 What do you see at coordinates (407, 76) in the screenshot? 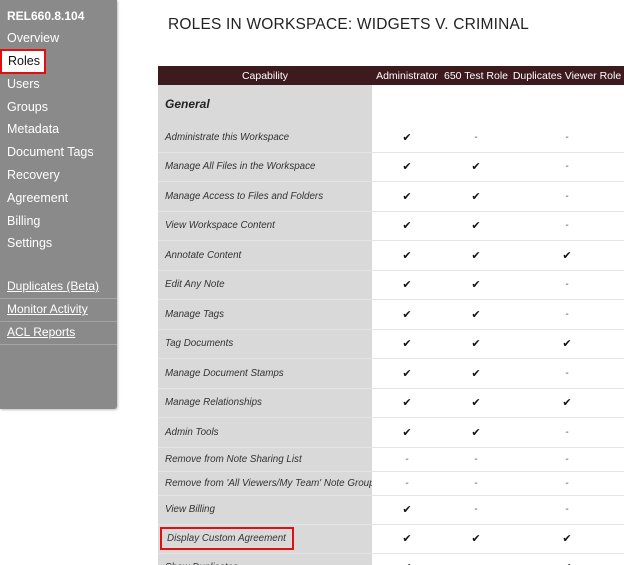
I see `header-administrator: Administrator` at bounding box center [407, 76].